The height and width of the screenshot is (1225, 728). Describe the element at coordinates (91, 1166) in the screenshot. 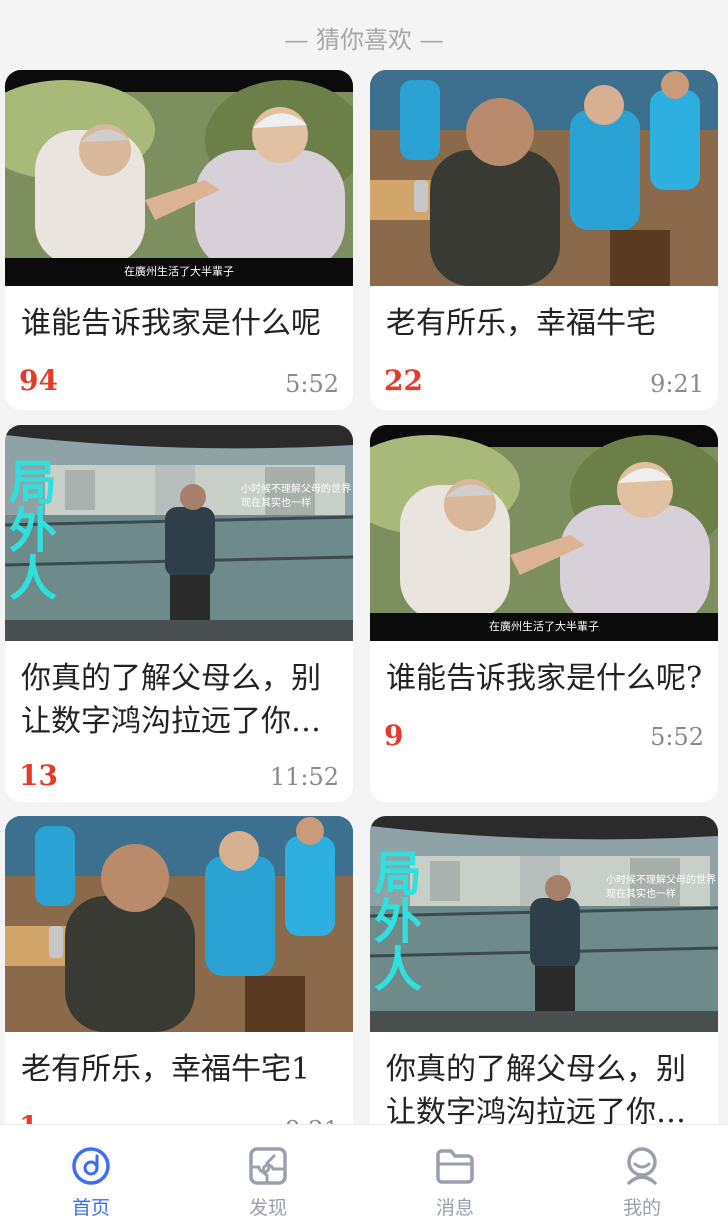

I see `music-disc-icon` at that location.